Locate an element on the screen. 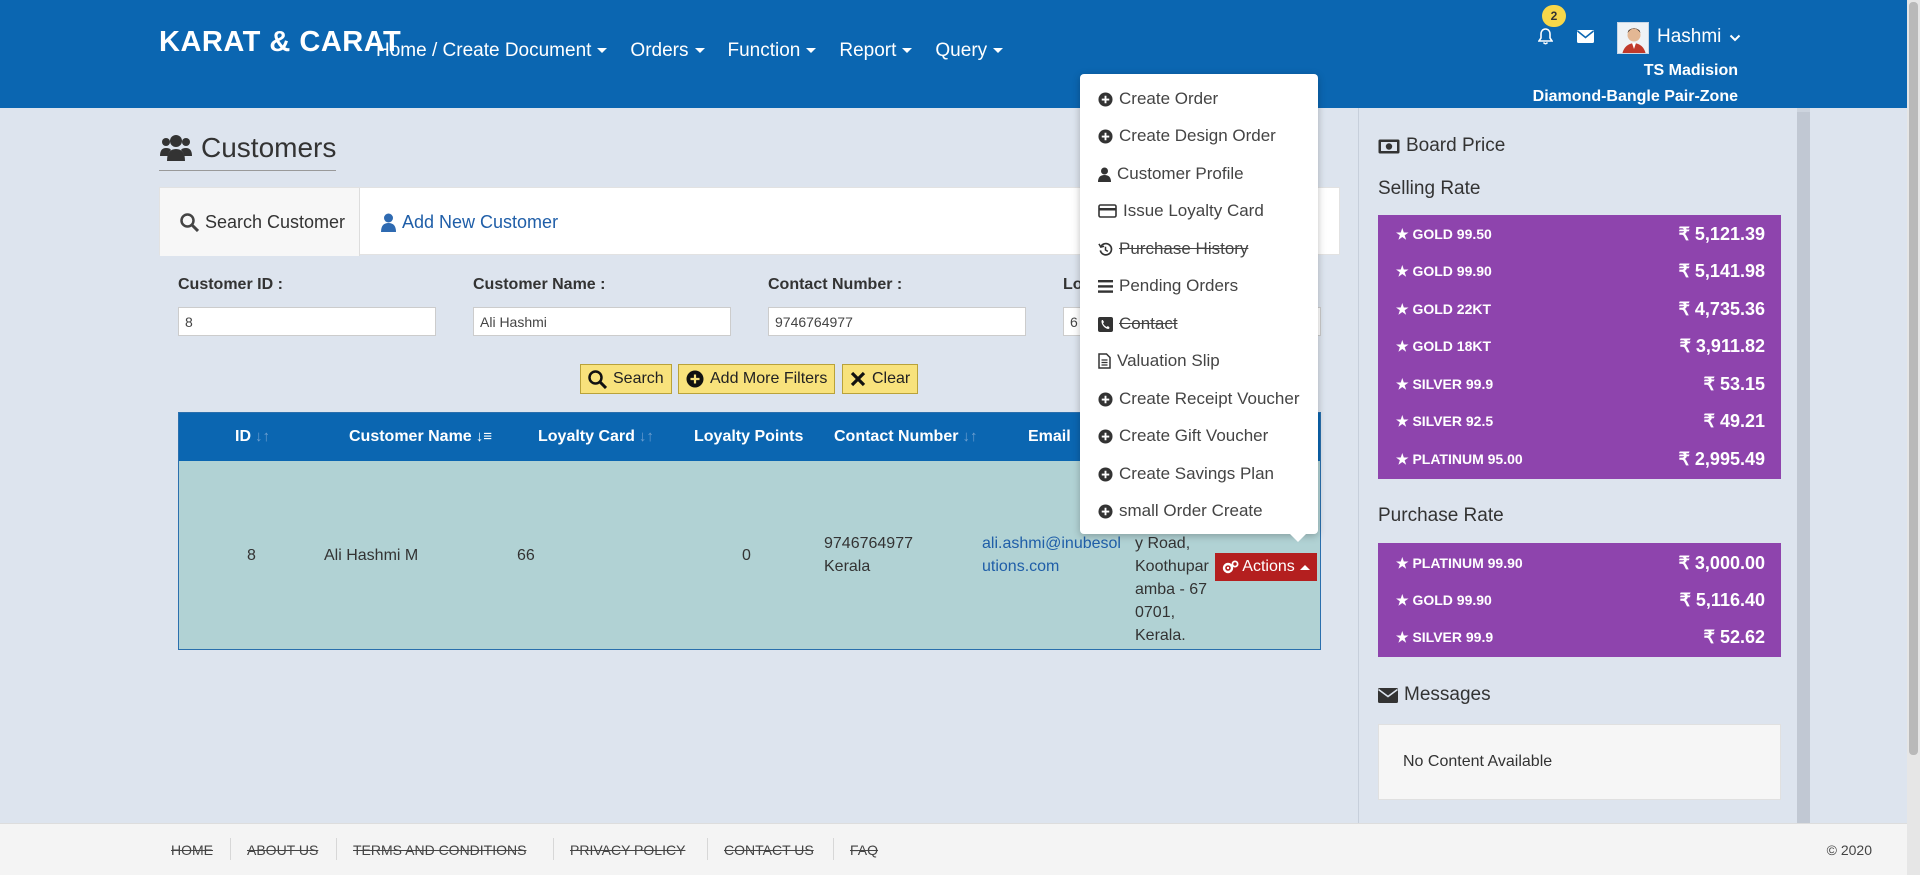 This screenshot has height=875, width=1920. footer-link-about-us: ABOUT US is located at coordinates (282, 850).